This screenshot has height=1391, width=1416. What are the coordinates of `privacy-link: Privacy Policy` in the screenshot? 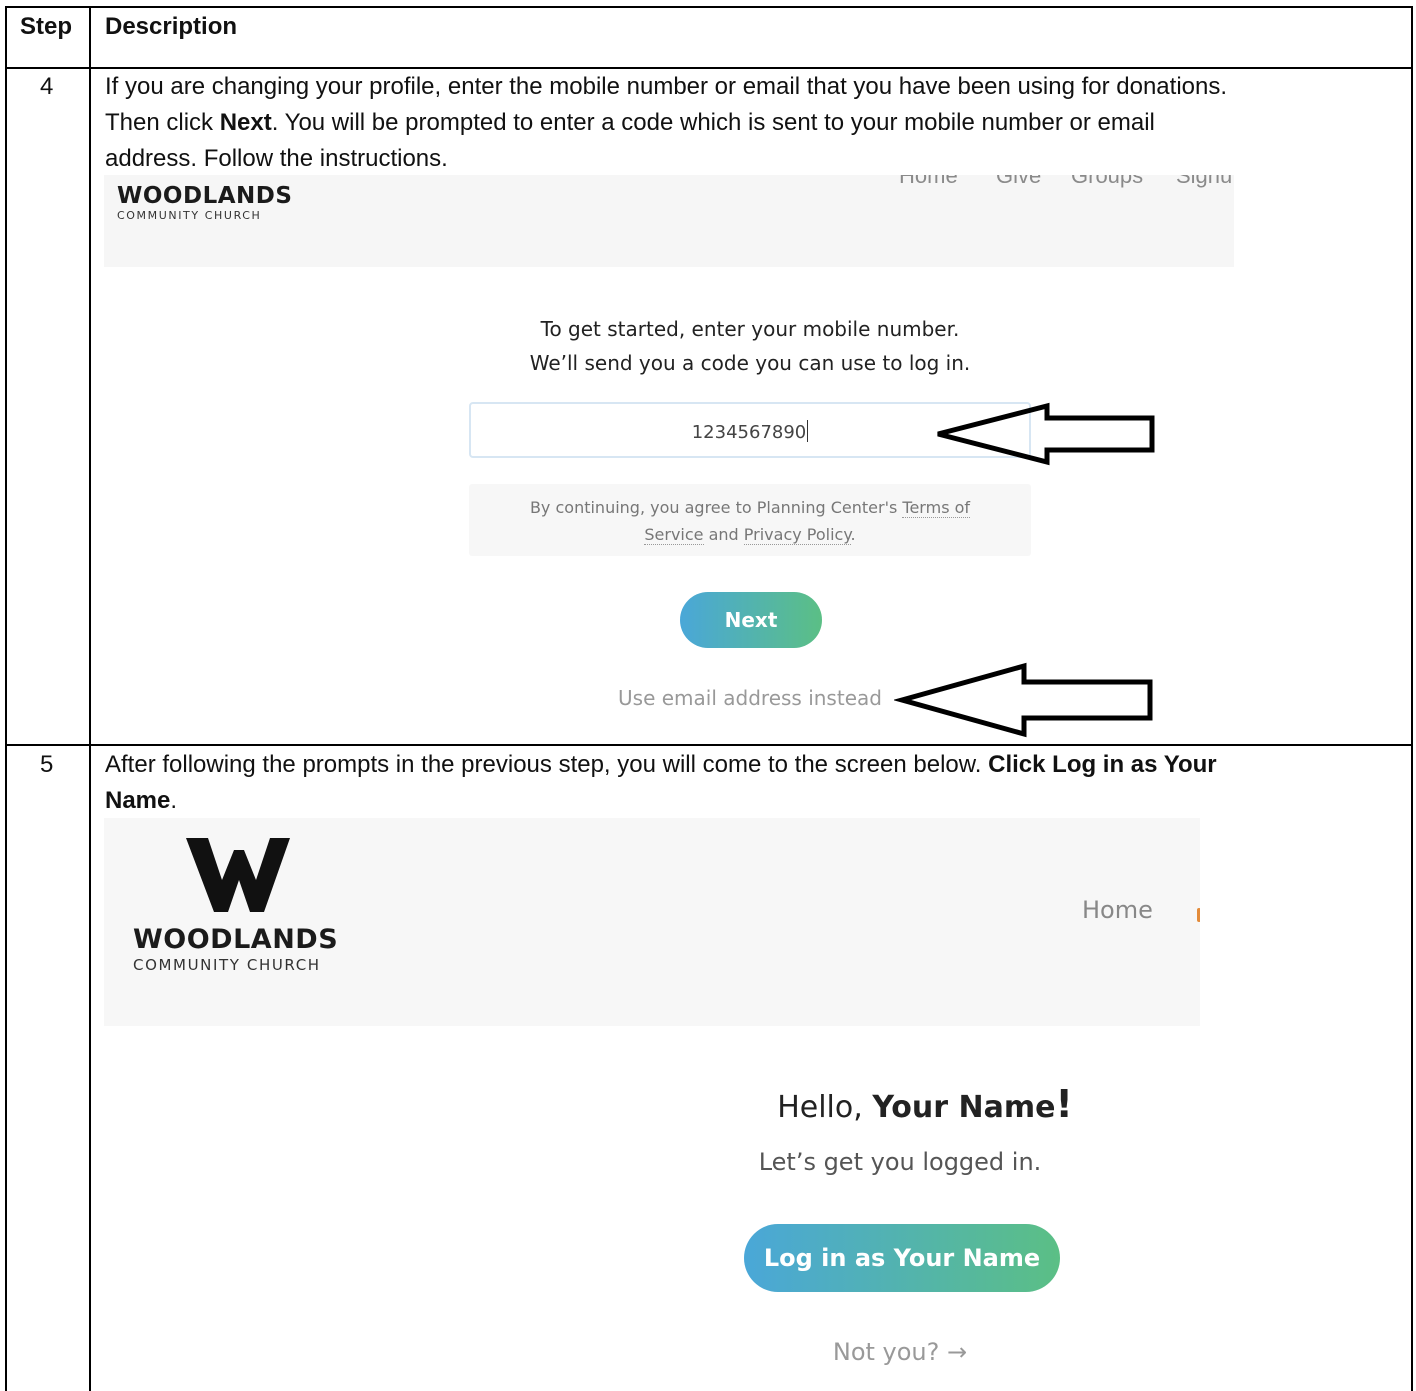 It's located at (797, 535).